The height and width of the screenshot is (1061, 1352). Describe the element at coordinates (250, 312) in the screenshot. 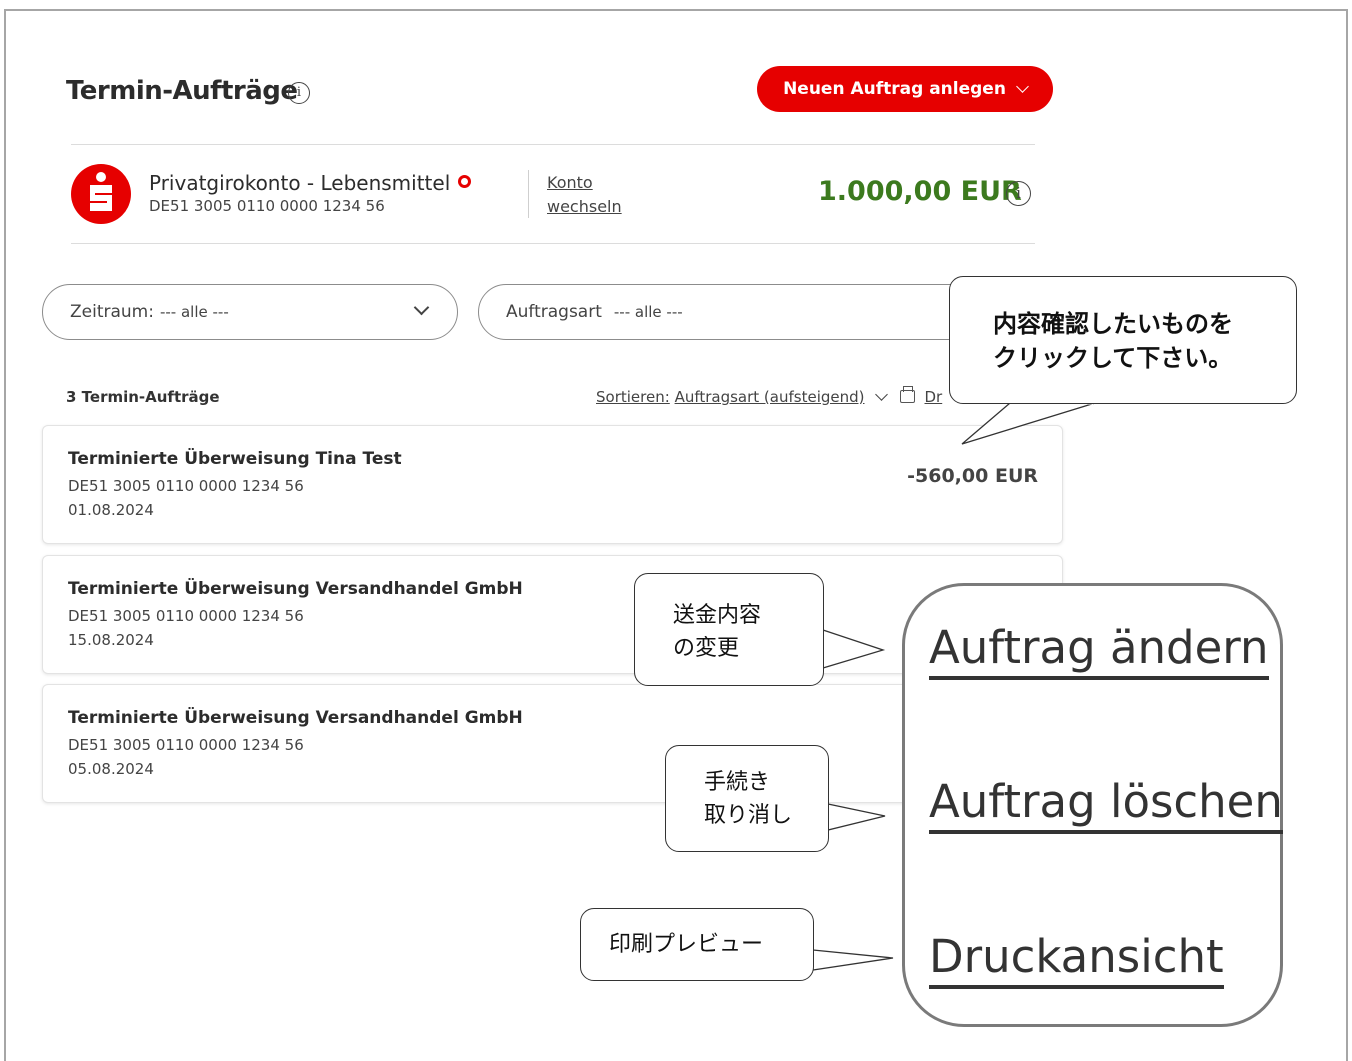

I see `zeitraum-select: Zeitraum: --- alle ---` at that location.